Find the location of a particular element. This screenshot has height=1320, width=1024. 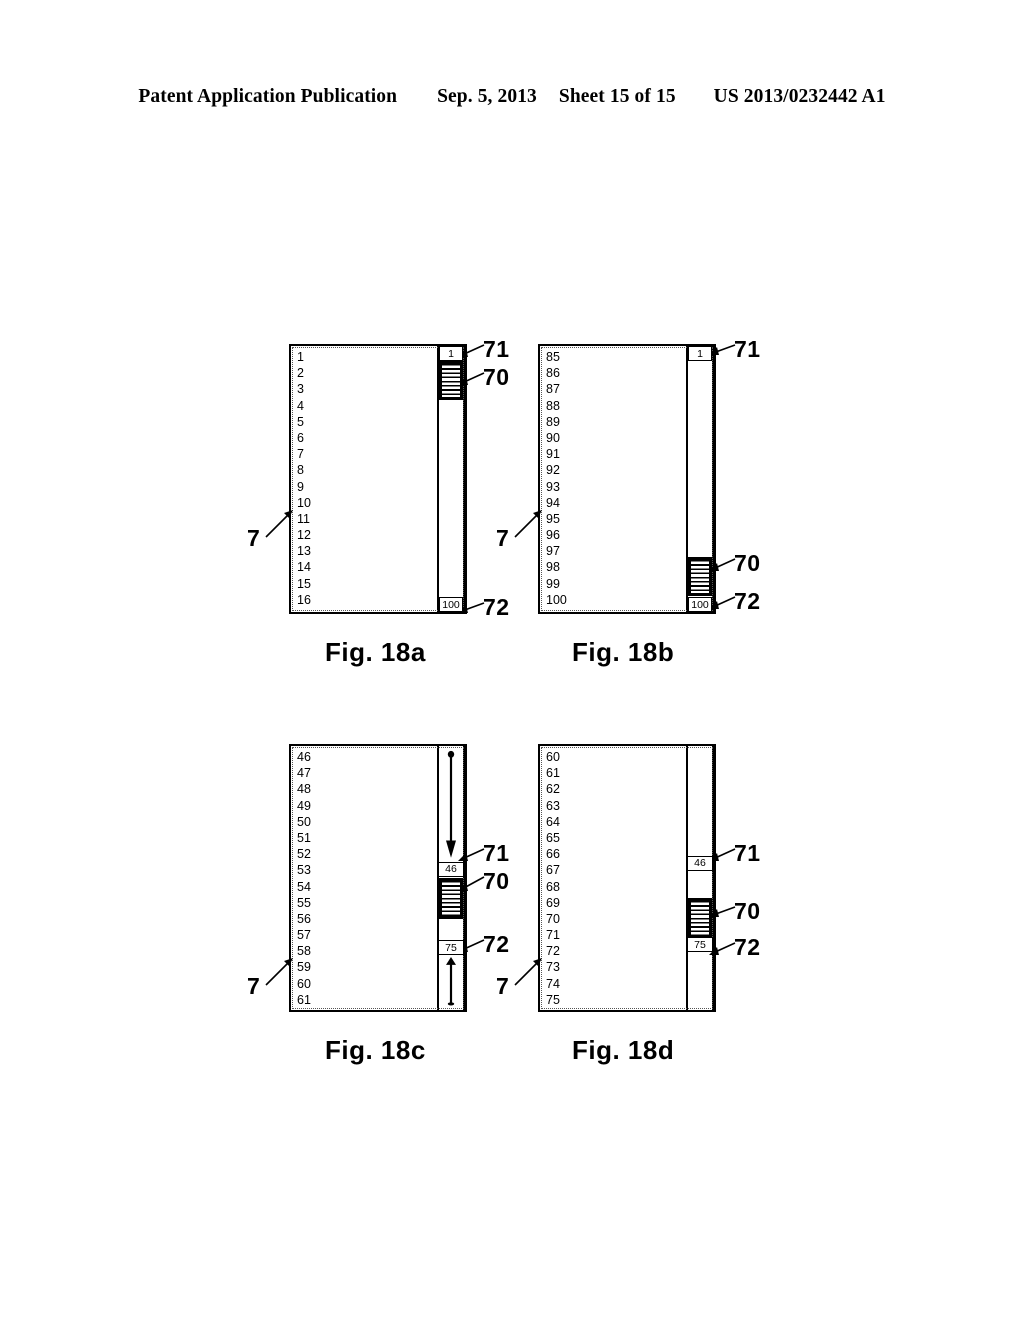

ref-numeral-7-fig18a: 7 is located at coordinates (253, 538).